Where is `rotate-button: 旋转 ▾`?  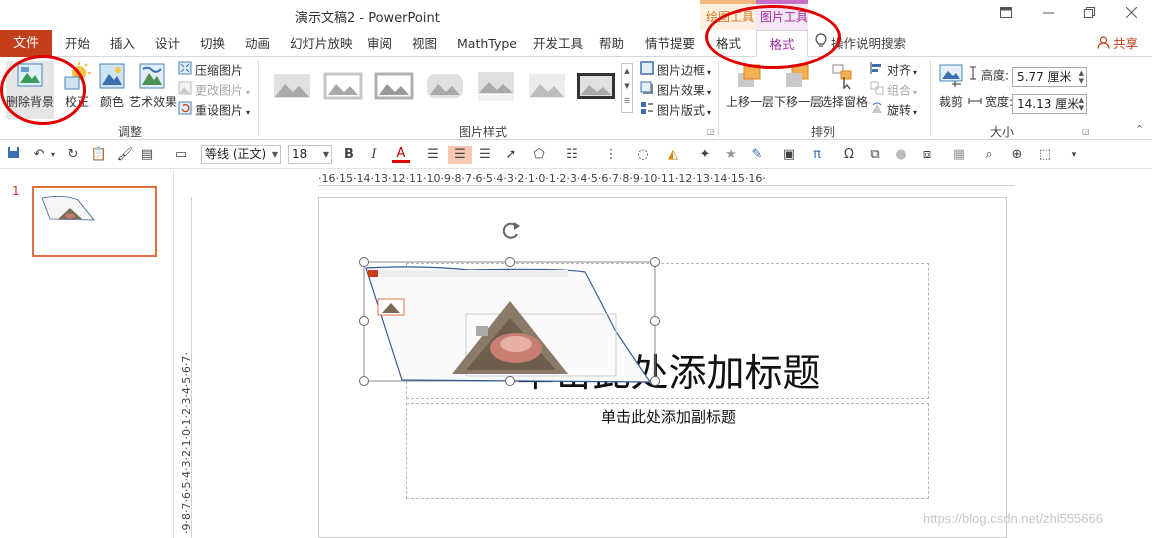
rotate-button: 旋转 ▾ is located at coordinates (893, 110).